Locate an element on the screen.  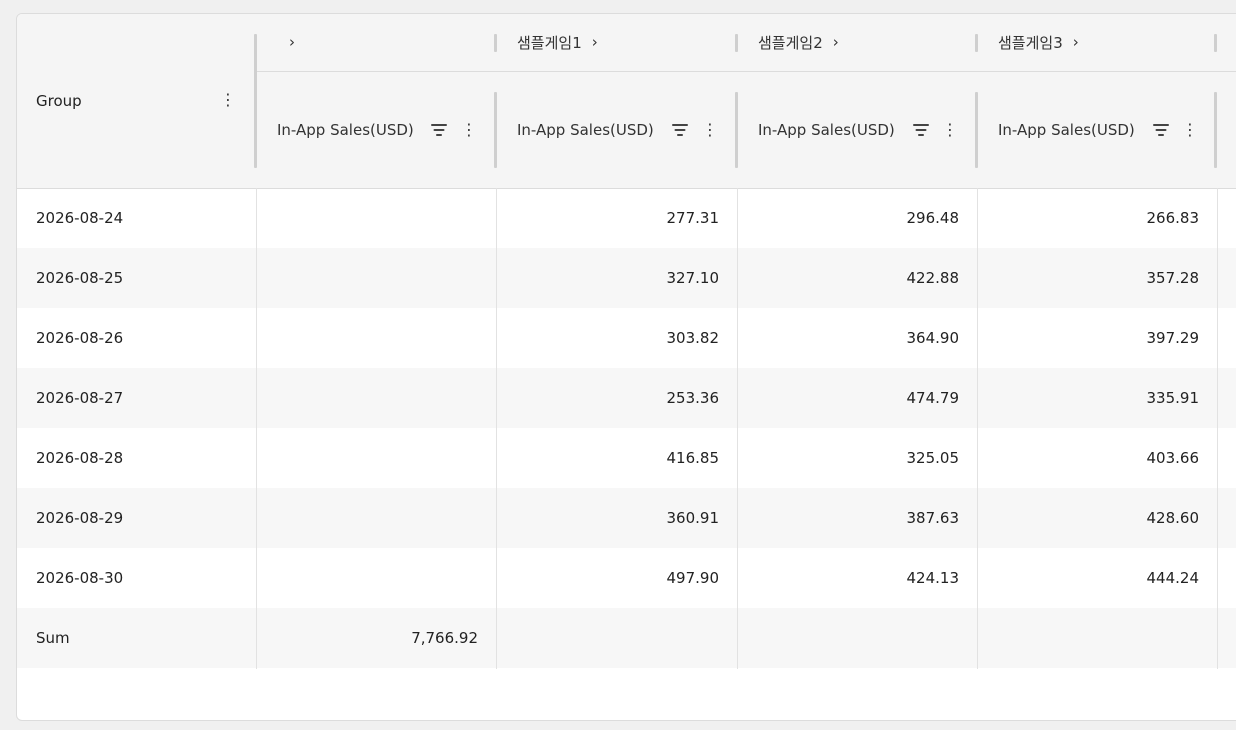
column-header-2: In-App Sales(USD) is located at coordinates (826, 130).